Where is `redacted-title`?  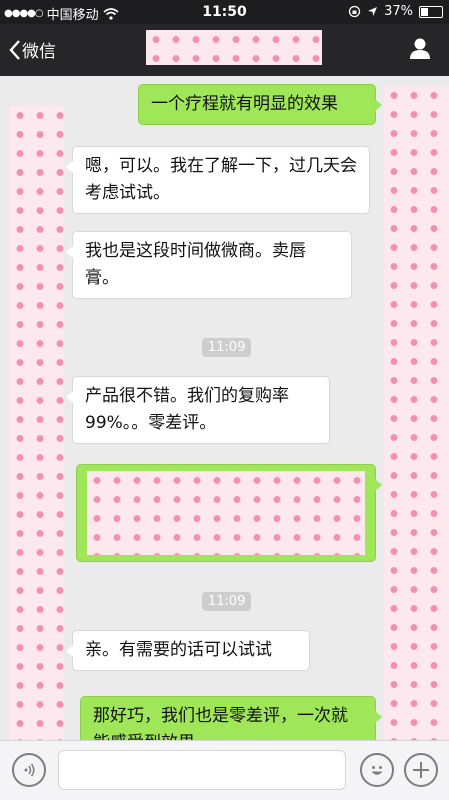 redacted-title is located at coordinates (234, 47).